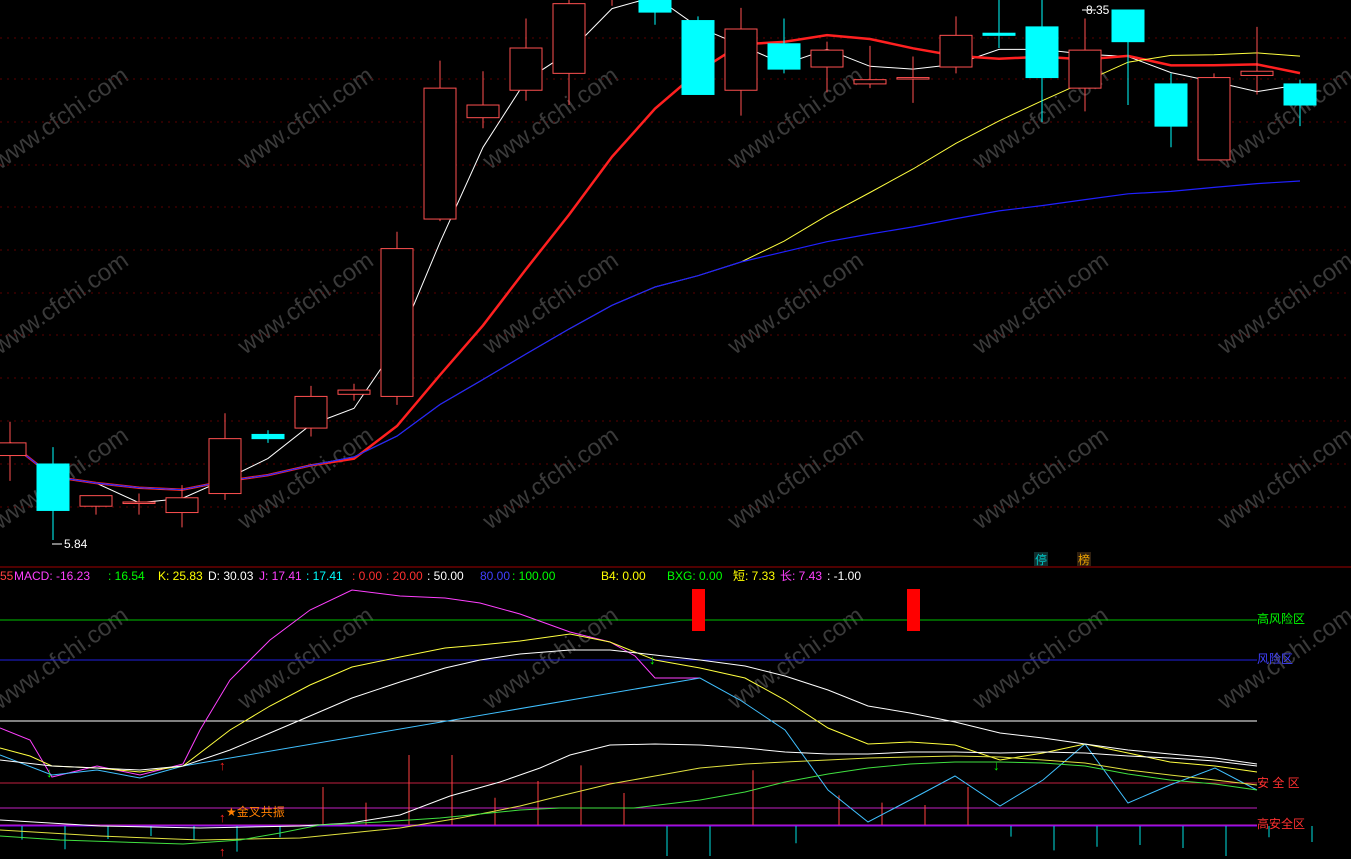 The height and width of the screenshot is (859, 1351). Describe the element at coordinates (844, 576) in the screenshot. I see `header-item: : -1.00` at that location.